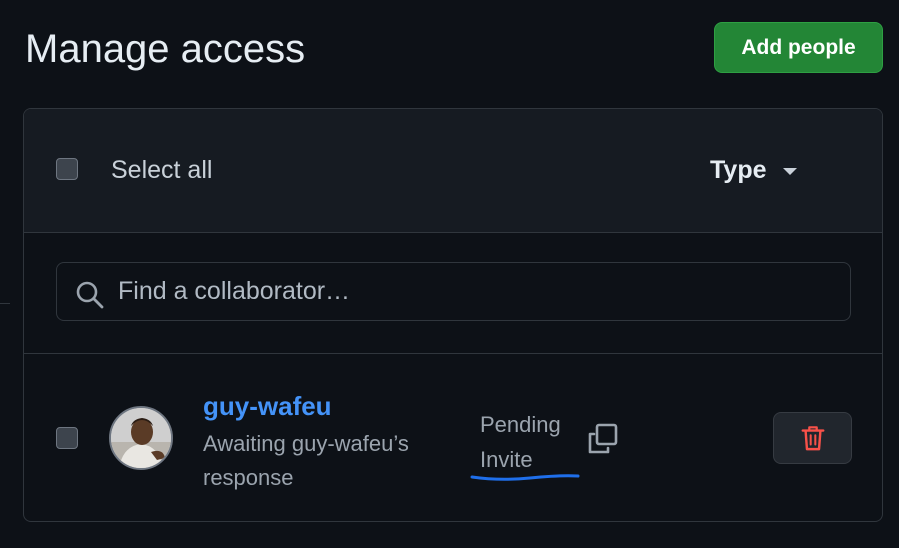 The image size is (899, 548). What do you see at coordinates (789, 171) in the screenshot?
I see `caret-down-icon` at bounding box center [789, 171].